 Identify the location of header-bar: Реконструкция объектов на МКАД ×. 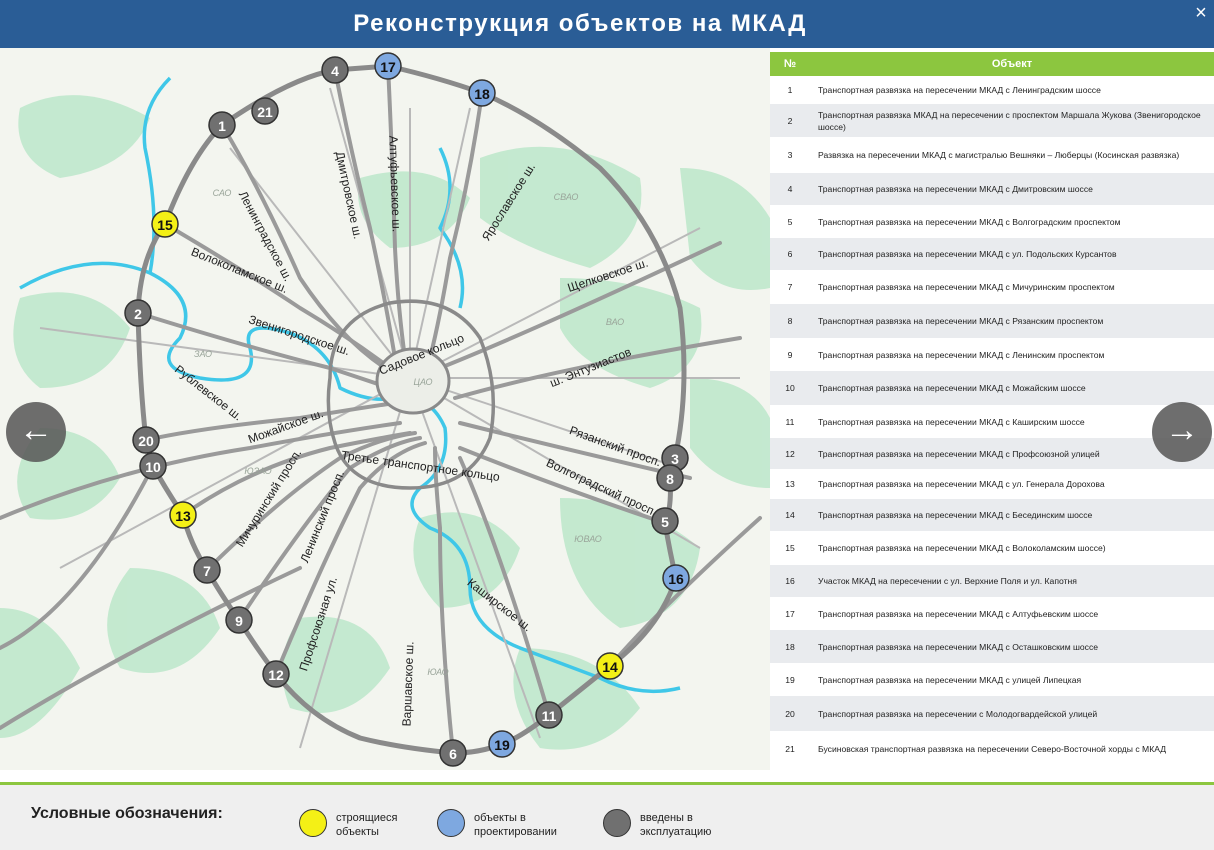
(607, 24).